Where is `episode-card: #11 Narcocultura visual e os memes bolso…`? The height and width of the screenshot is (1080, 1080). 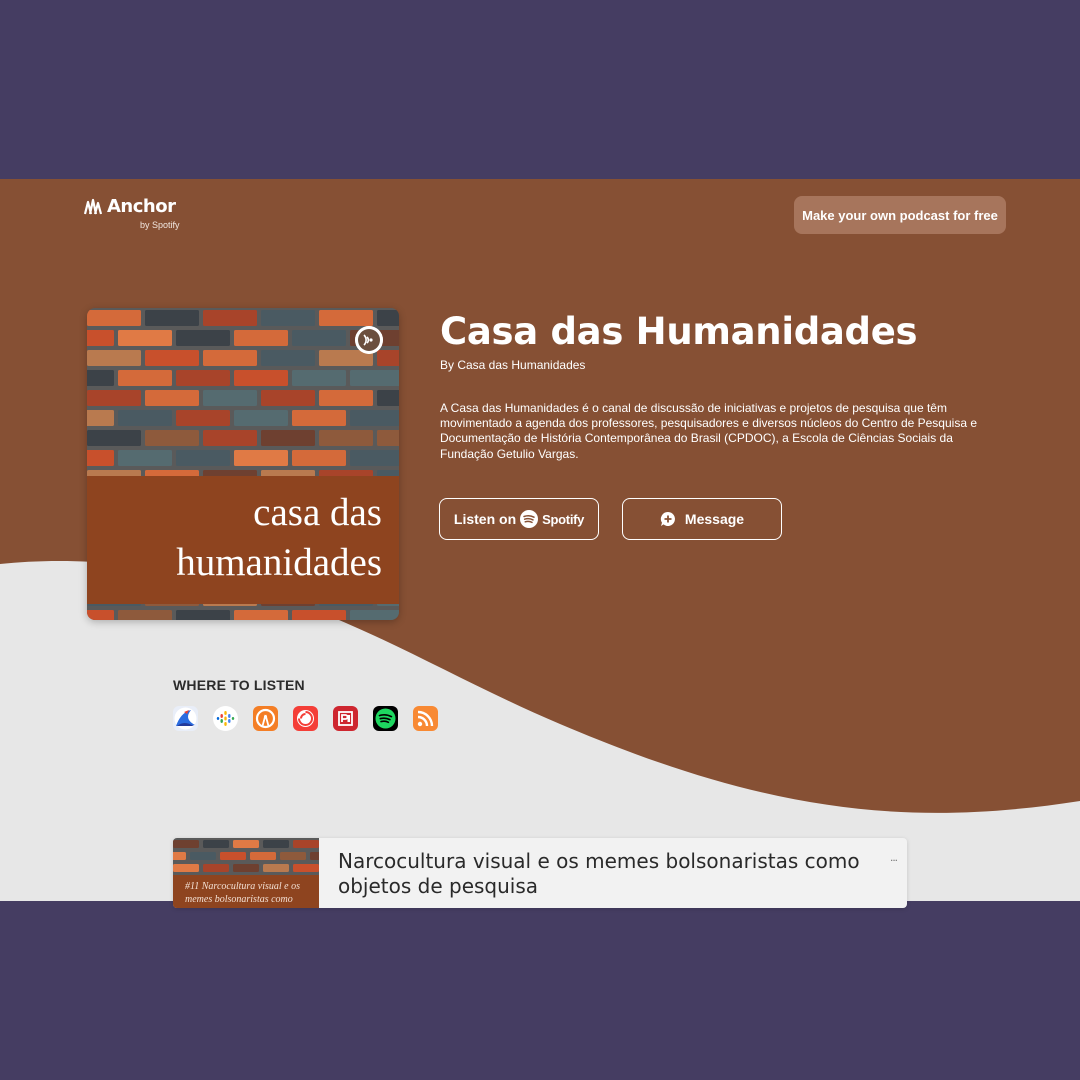 episode-card: #11 Narcocultura visual e os memes bolso… is located at coordinates (540, 873).